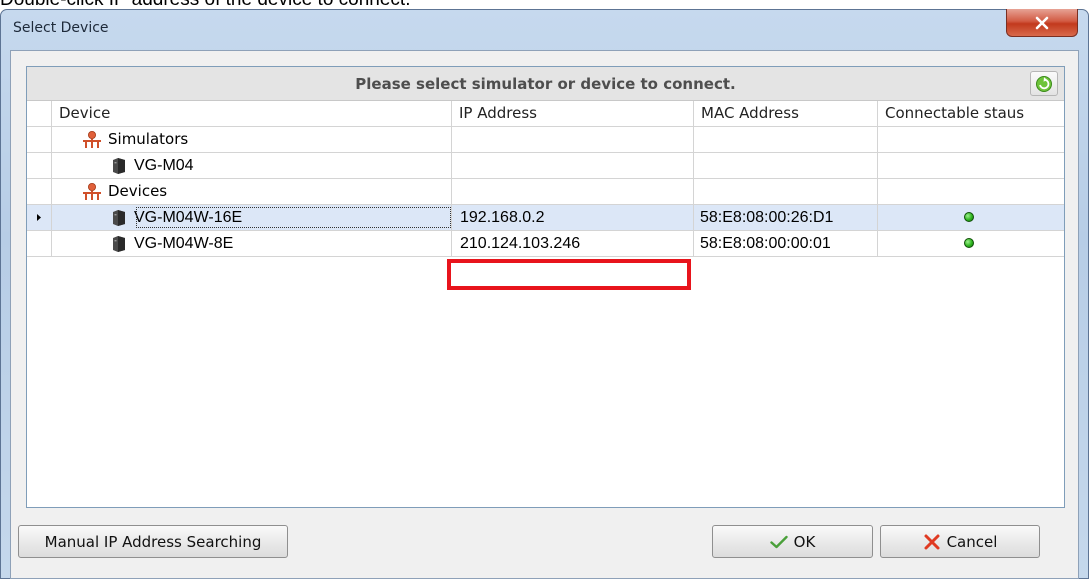 The image size is (1089, 579). I want to click on manual-ip-search-button: Manual IP Address Searching, so click(153, 541).